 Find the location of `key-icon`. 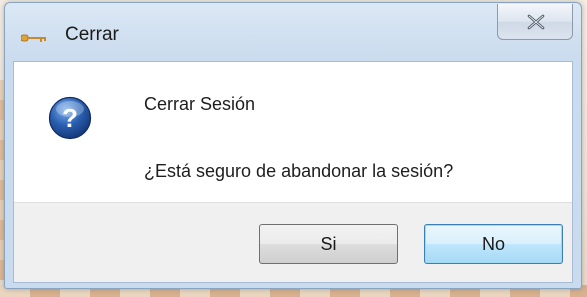

key-icon is located at coordinates (33, 35).